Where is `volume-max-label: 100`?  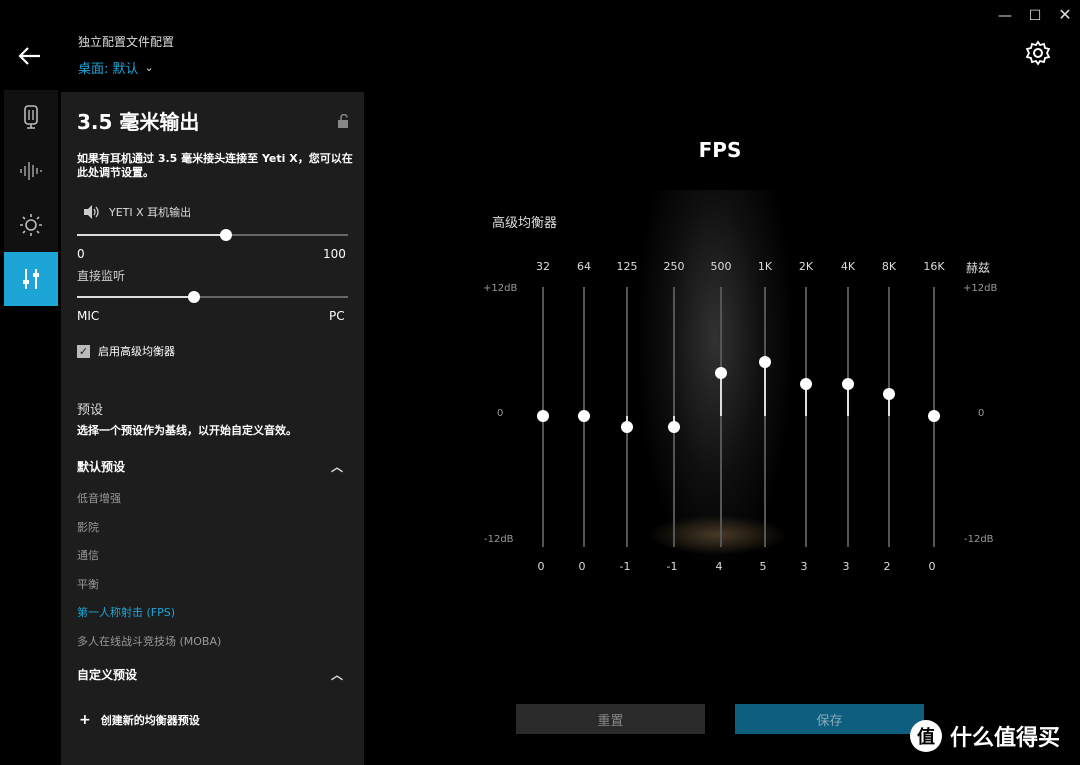 volume-max-label: 100 is located at coordinates (334, 254).